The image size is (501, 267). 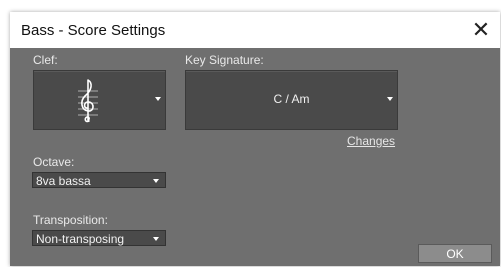 What do you see at coordinates (80, 239) in the screenshot?
I see `transposition-value: Non-transposing` at bounding box center [80, 239].